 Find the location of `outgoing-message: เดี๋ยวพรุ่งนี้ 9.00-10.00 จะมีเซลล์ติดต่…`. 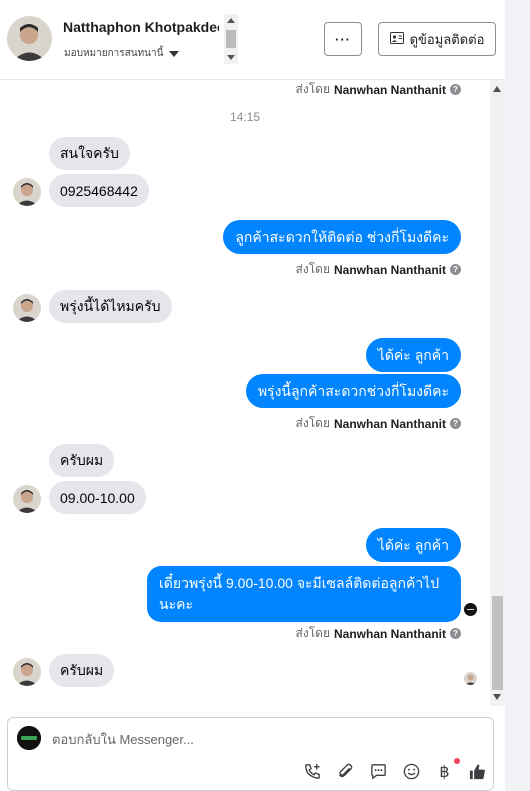

outgoing-message: เดี๋ยวพรุ่งนี้ 9.00-10.00 จะมีเซลล์ติดต่… is located at coordinates (304, 594).